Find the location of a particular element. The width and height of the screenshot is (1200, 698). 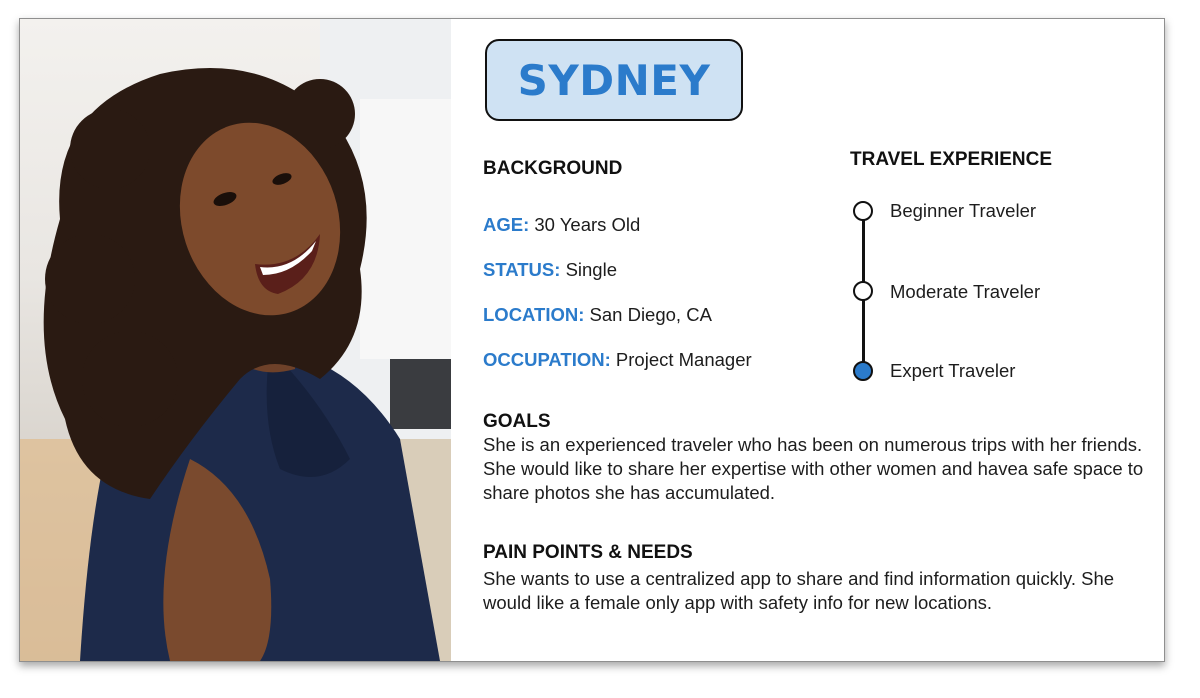

field-age-key: AGE: is located at coordinates (506, 224).